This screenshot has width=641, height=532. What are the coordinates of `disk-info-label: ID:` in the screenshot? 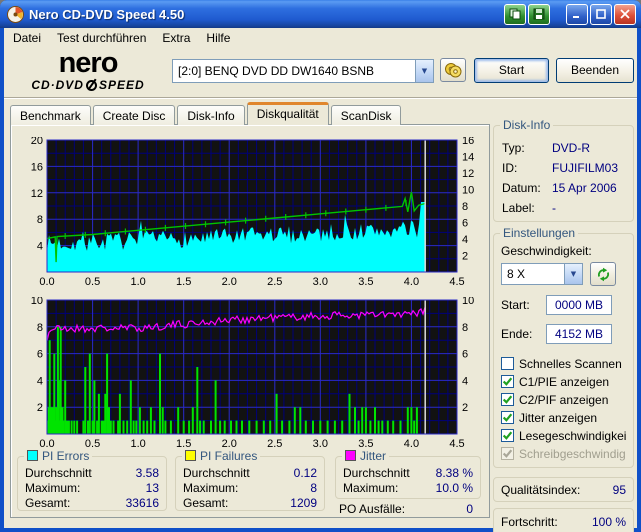 It's located at (510, 168).